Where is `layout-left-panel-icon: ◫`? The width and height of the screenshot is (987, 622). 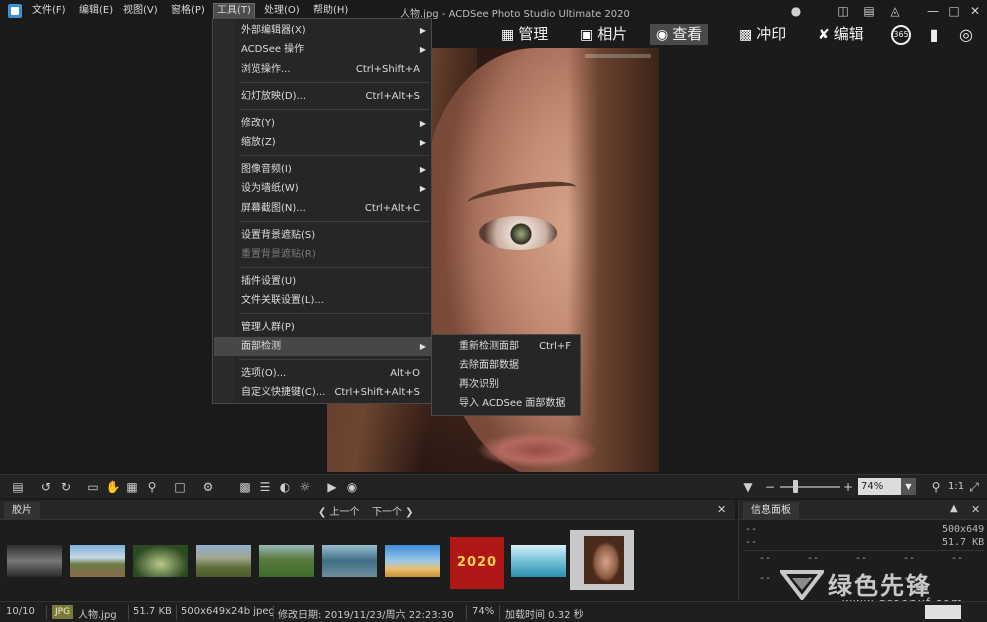
layout-left-panel-icon: ◫ is located at coordinates (843, 11).